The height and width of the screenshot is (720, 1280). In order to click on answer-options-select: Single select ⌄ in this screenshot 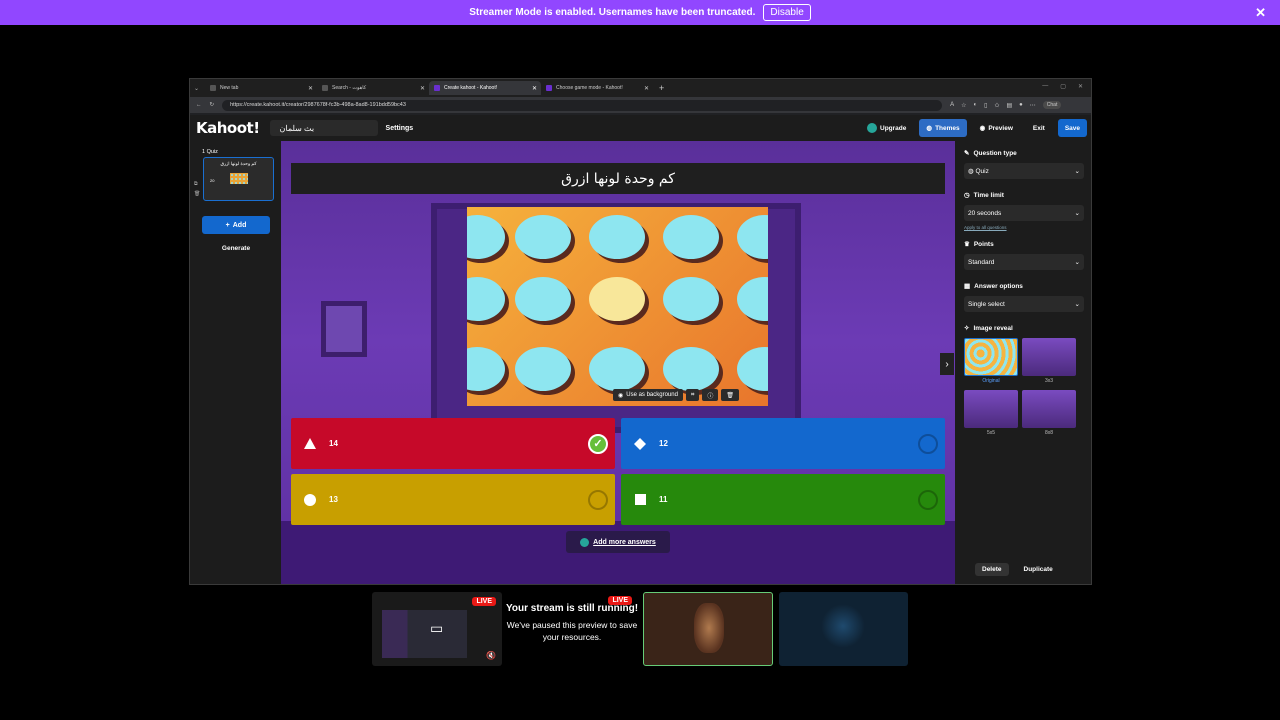, I will do `click(1024, 304)`.